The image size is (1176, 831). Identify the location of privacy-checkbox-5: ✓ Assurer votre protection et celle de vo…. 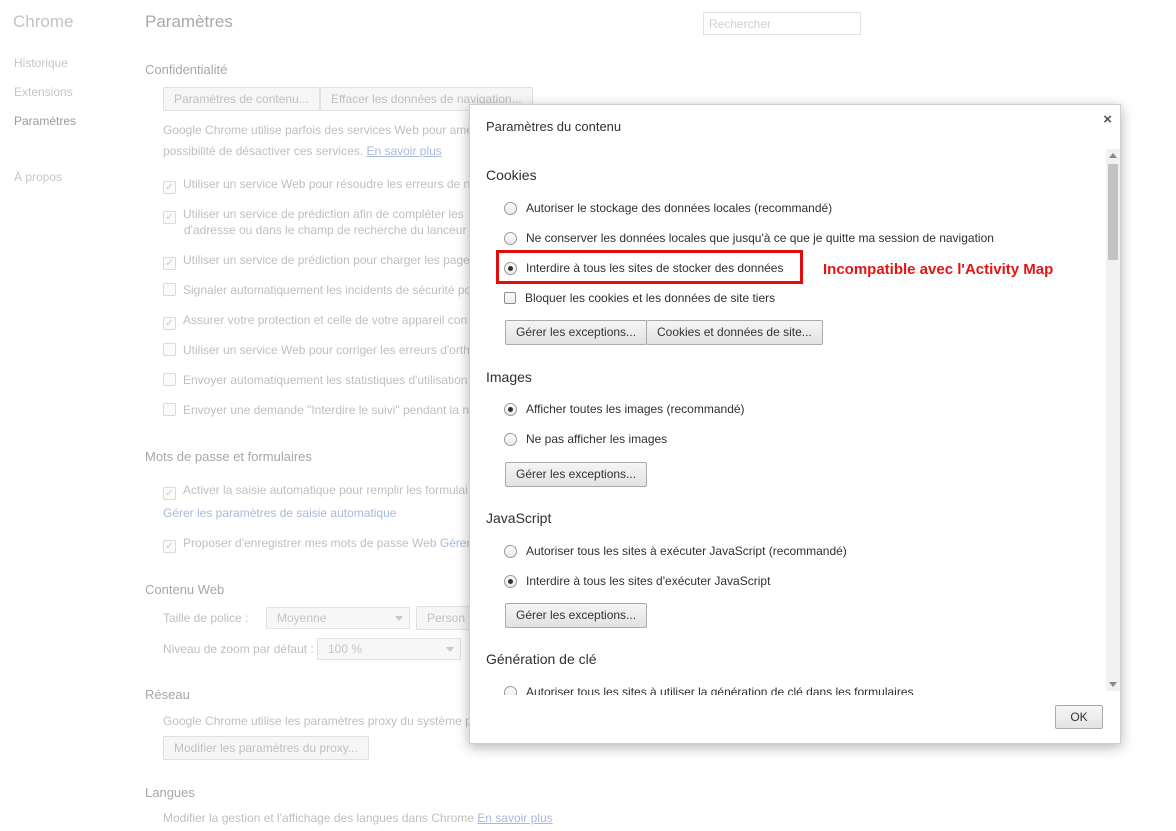
(315, 321).